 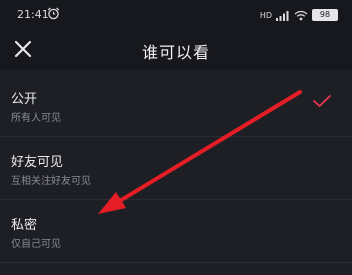 I want to click on network-type-label: HD, so click(x=265, y=15).